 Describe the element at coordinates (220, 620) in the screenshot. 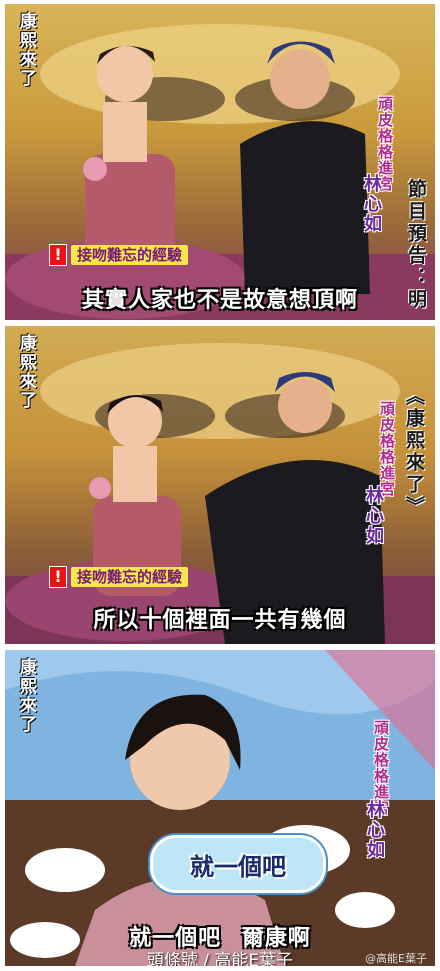

I see `subtitle: 所以十個裡面一共有幾個` at that location.